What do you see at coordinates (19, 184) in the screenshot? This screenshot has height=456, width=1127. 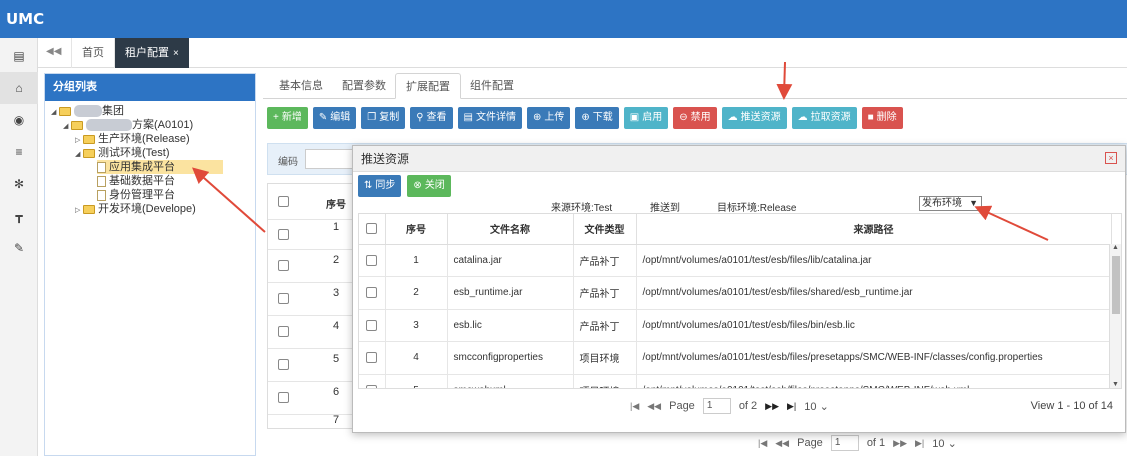 I see `gear-icon: ✻` at bounding box center [19, 184].